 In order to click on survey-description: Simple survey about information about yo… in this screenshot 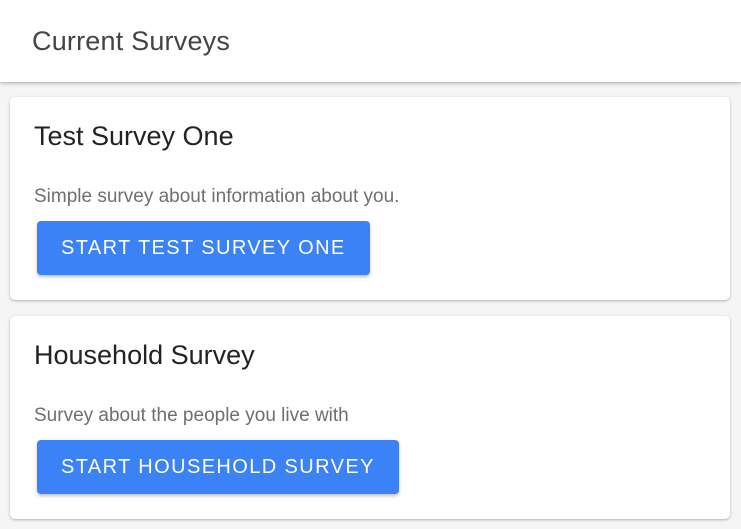, I will do `click(217, 196)`.